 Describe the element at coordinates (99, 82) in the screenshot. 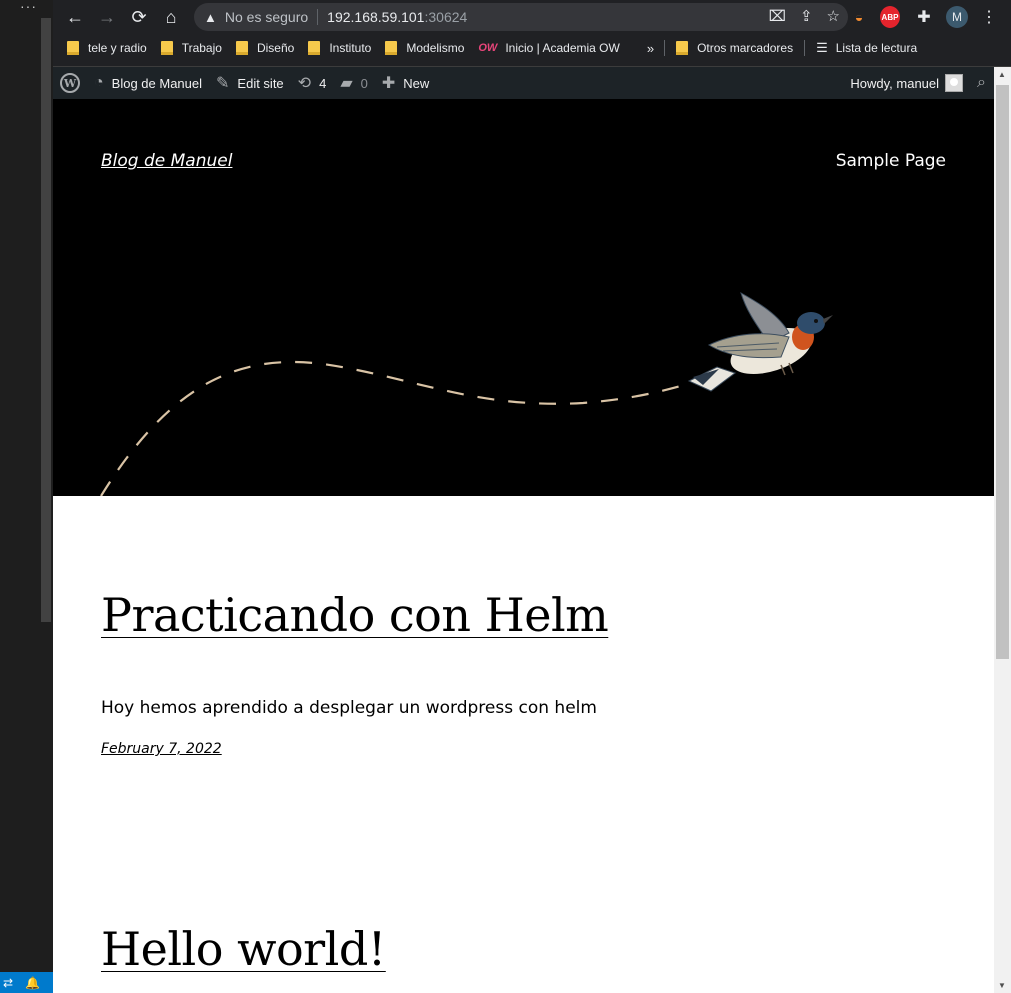

I see `dashboard-icon: ◔` at that location.